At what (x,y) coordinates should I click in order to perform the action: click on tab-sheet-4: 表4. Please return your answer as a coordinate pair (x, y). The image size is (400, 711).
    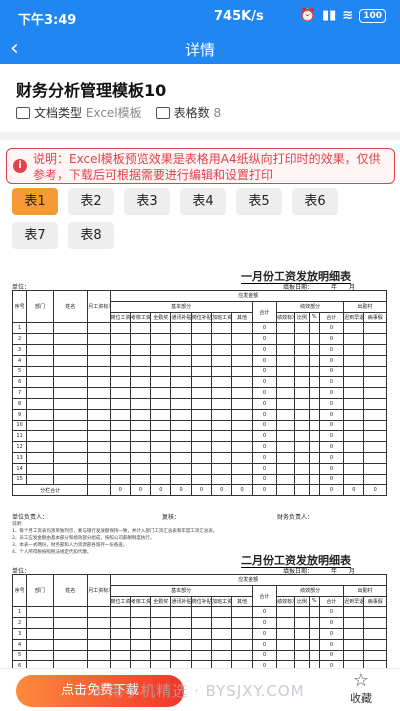
    Looking at the image, I should click on (203, 201).